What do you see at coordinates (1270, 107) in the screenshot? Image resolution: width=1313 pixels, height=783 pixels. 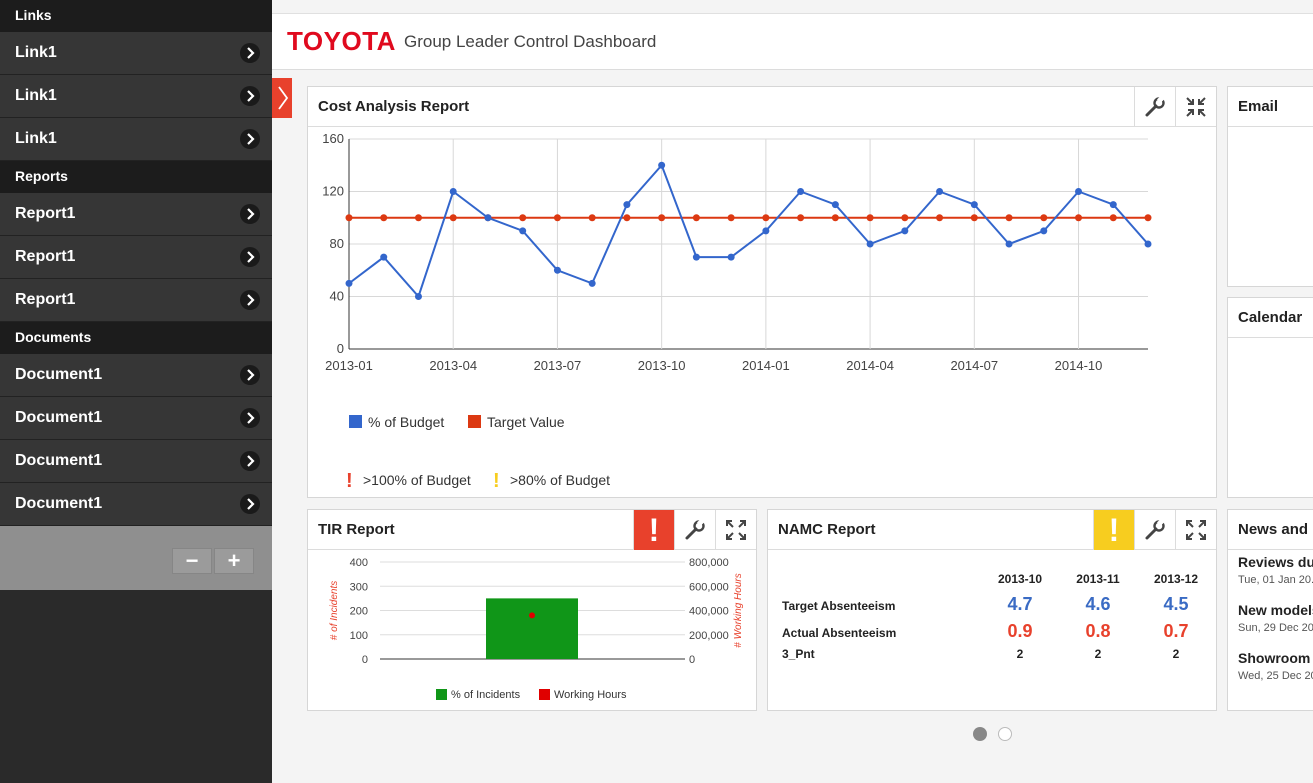 I see `panel-header: Email` at bounding box center [1270, 107].